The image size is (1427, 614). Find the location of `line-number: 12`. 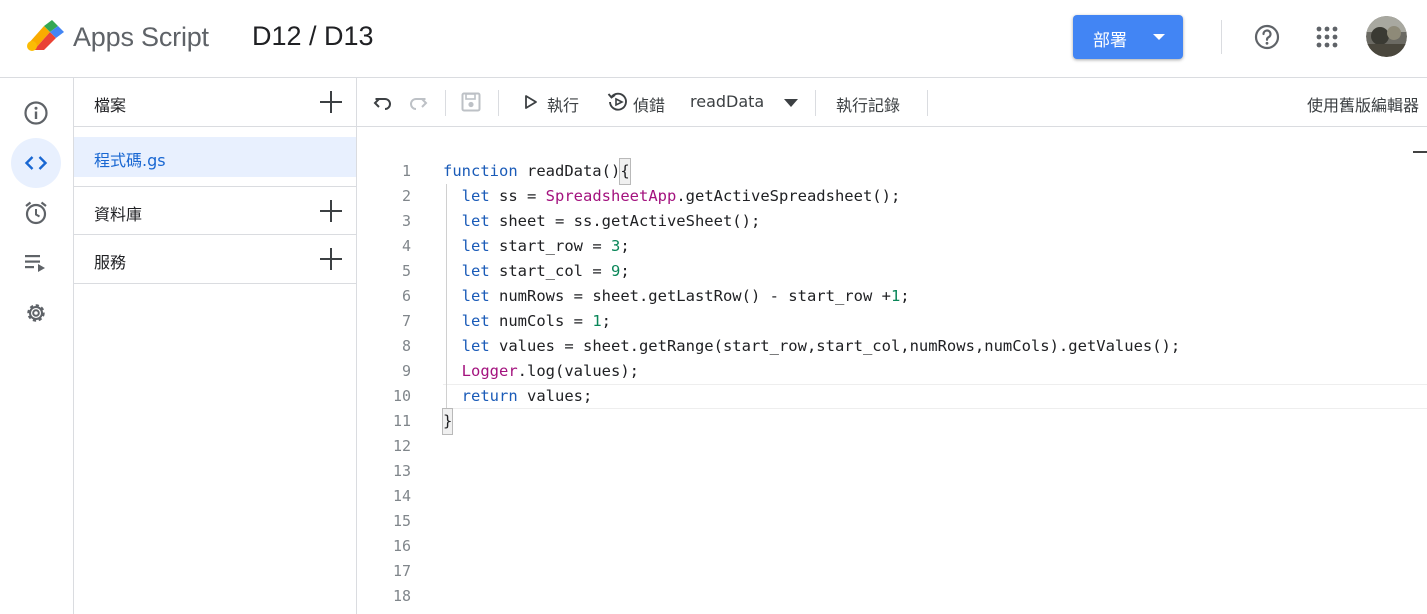

line-number: 12 is located at coordinates (401, 446).